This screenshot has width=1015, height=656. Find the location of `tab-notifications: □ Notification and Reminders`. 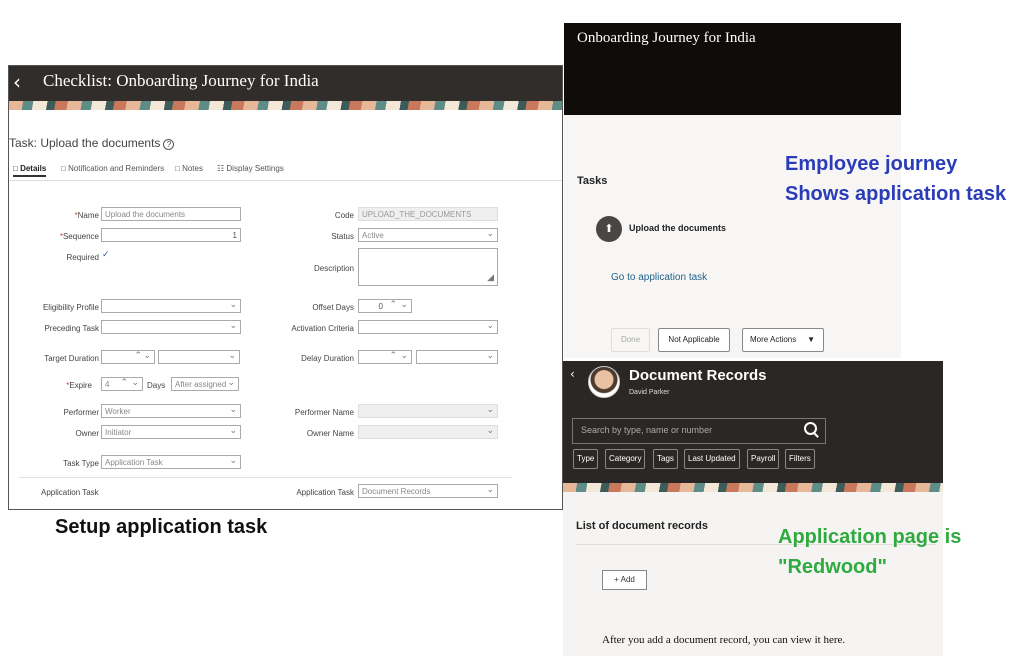

tab-notifications: □ Notification and Reminders is located at coordinates (112, 168).